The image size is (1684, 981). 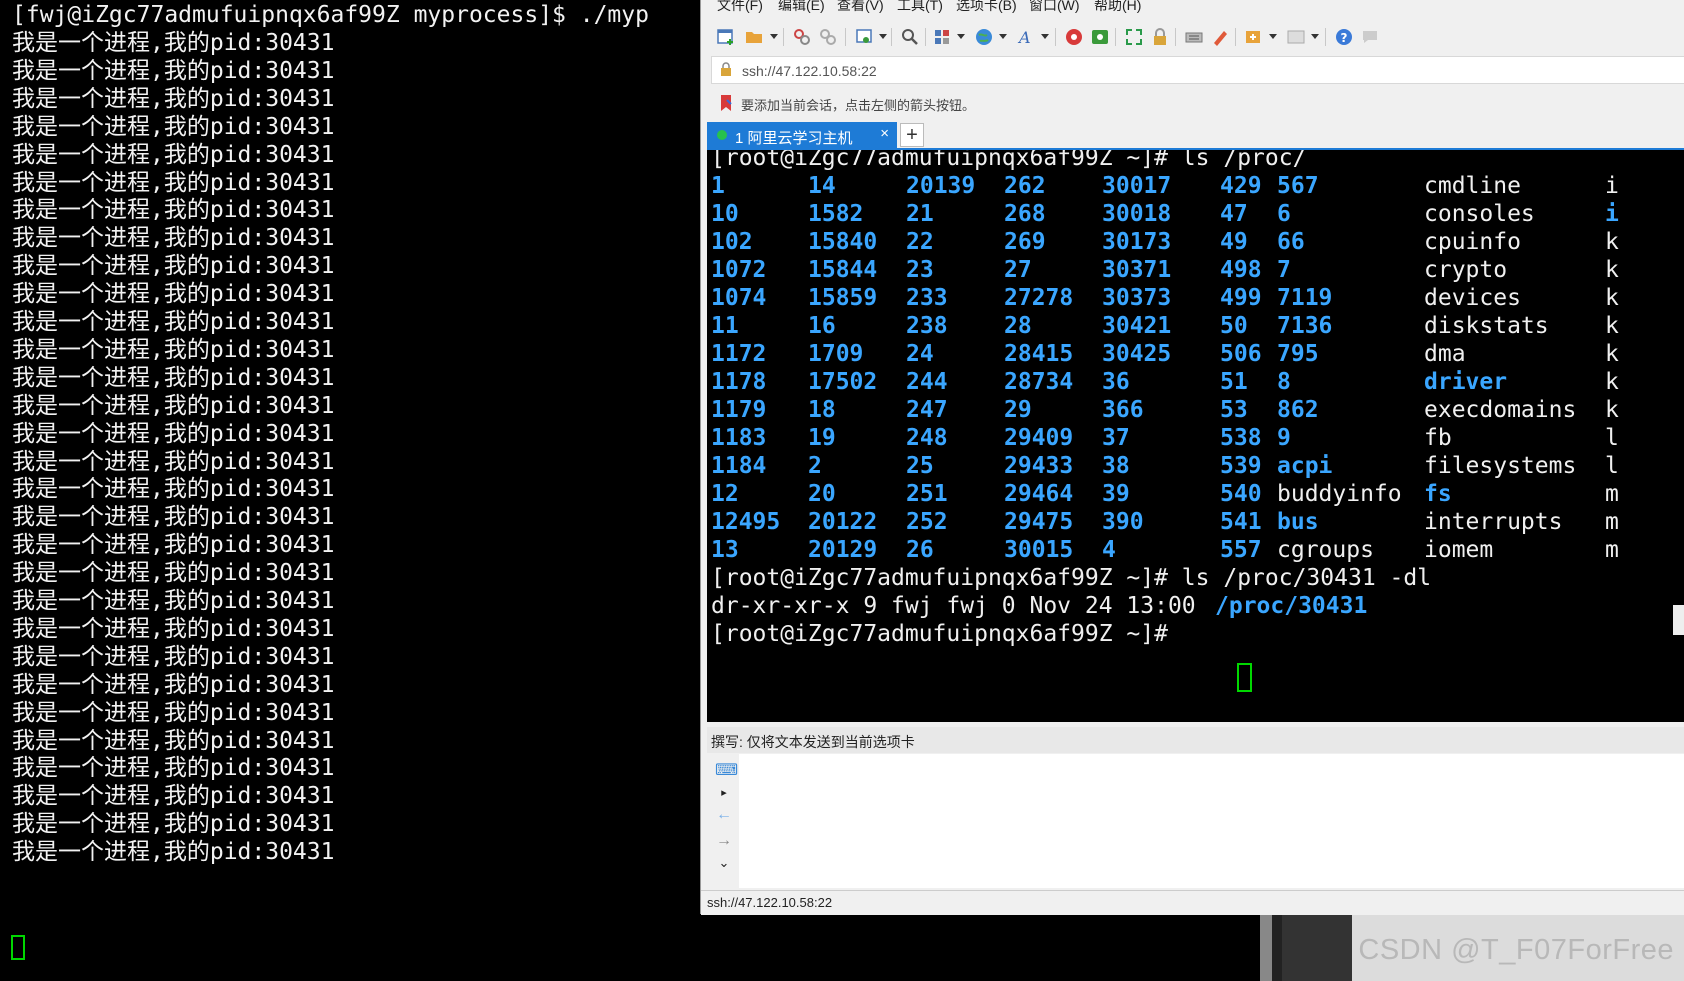 What do you see at coordinates (726, 771) in the screenshot?
I see `terminal-icon: ⌨` at bounding box center [726, 771].